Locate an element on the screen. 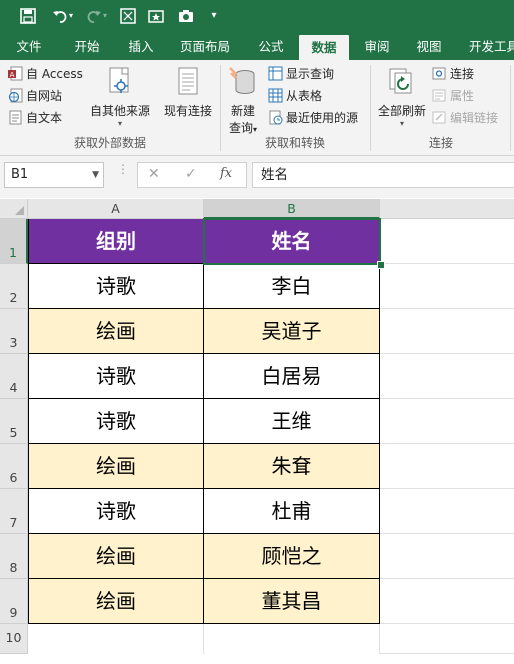  header-cell-group: 组别 is located at coordinates (116, 241).